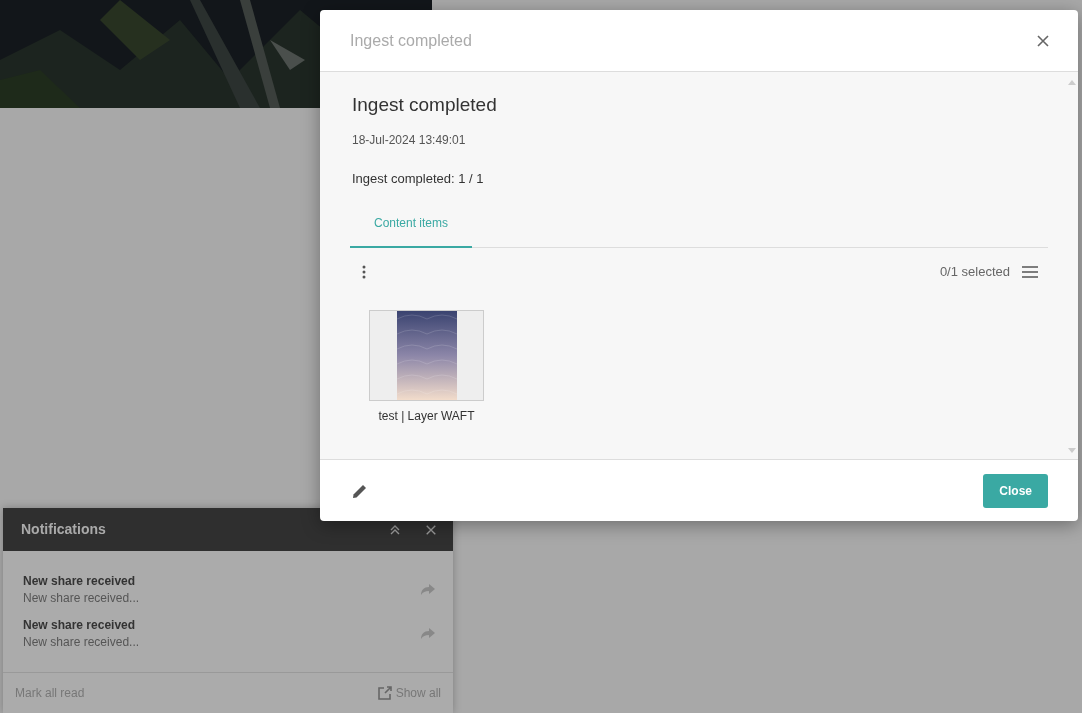 This screenshot has height=713, width=1082. What do you see at coordinates (409, 140) in the screenshot?
I see `timestamp: 18-Jul-2024 13:49:01` at bounding box center [409, 140].